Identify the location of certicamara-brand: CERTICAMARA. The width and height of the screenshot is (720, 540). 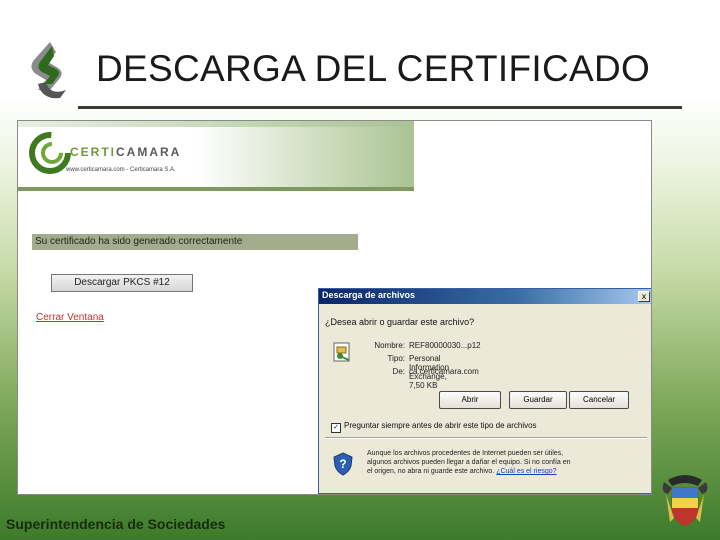
(125, 152).